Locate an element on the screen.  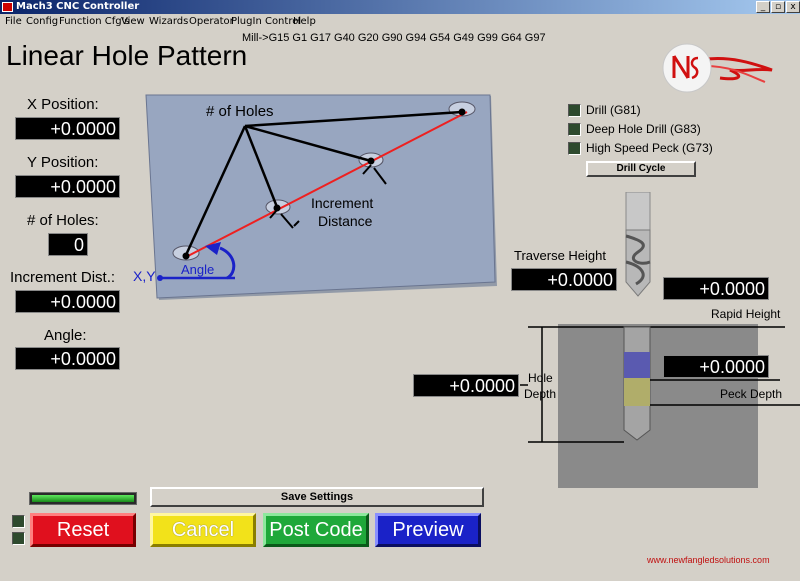
num-holes-label: # of Holes: is located at coordinates (63, 220).